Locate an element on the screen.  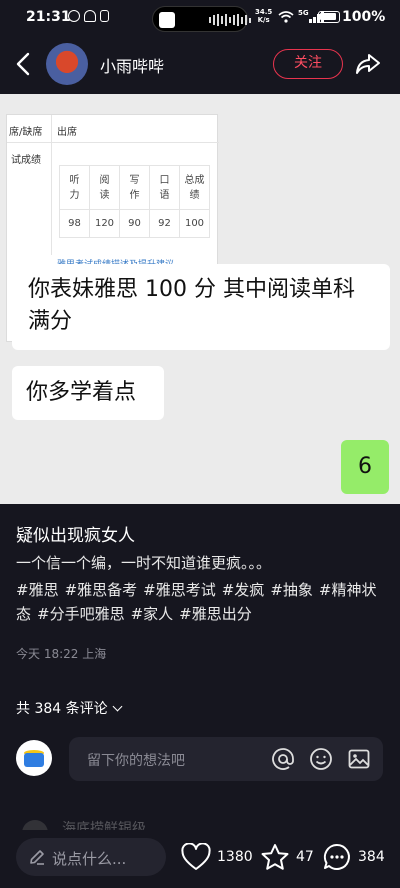
comment-count-toggle: 共 384 条评论 is located at coordinates (69, 708).